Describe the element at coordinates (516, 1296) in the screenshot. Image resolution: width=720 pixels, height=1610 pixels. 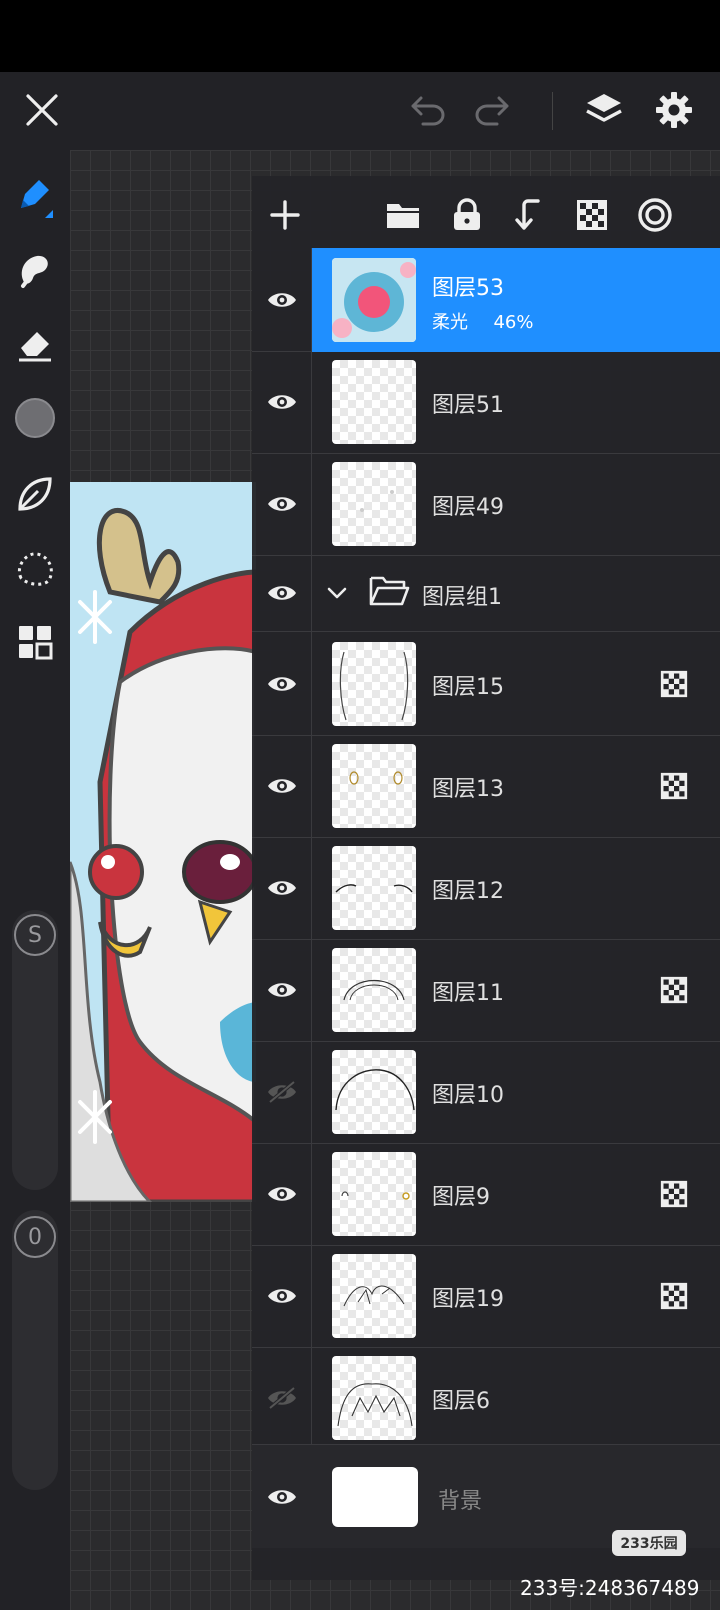
I see `layer-body: 图层19` at that location.